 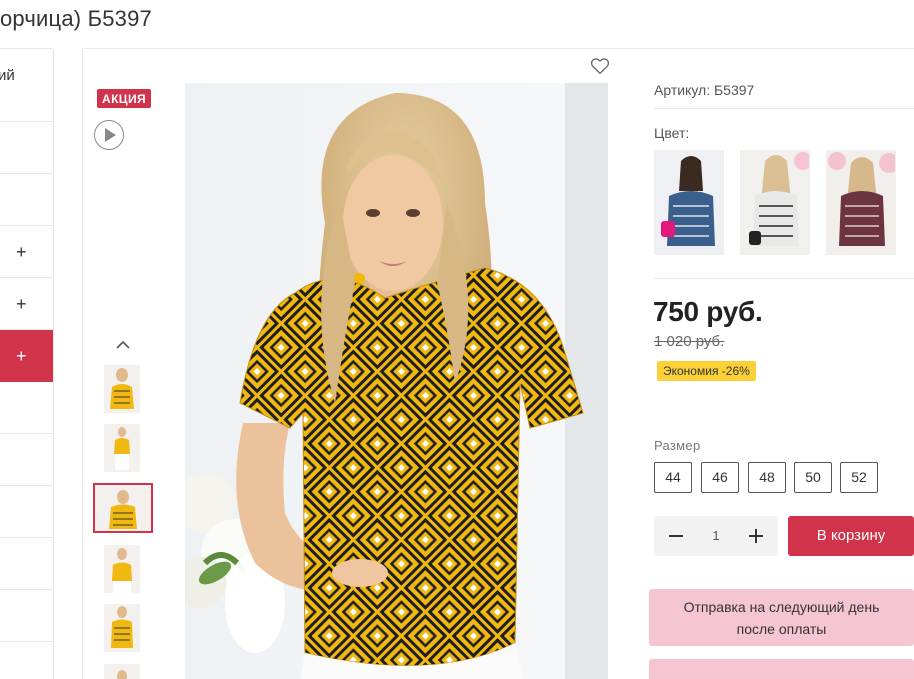 What do you see at coordinates (76, 18) in the screenshot?
I see `page-title: орчица) Б5397` at bounding box center [76, 18].